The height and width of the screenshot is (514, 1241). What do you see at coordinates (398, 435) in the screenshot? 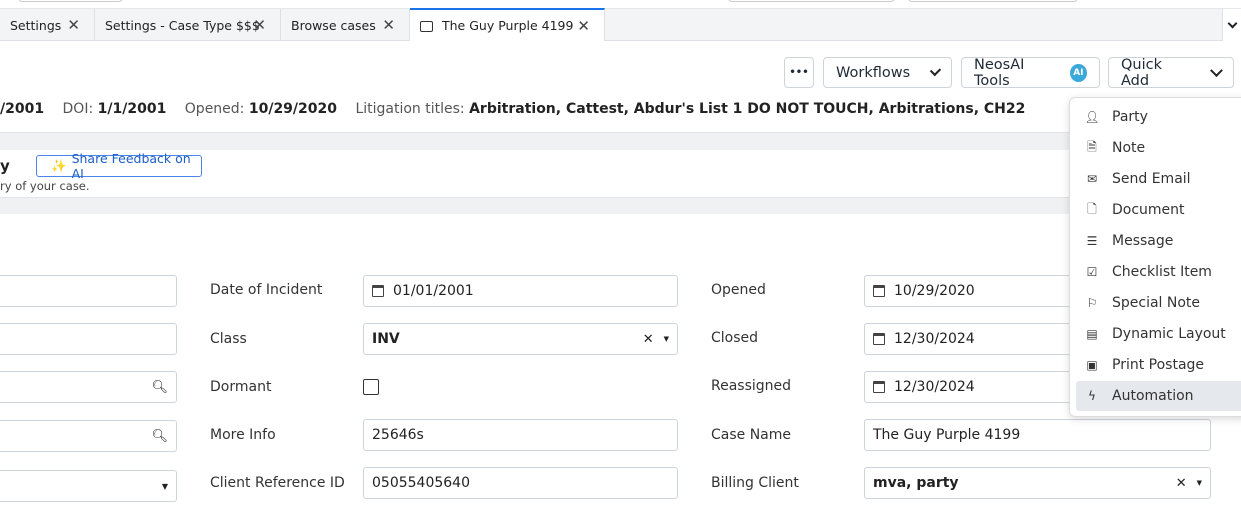
I see `value: 25646s` at bounding box center [398, 435].